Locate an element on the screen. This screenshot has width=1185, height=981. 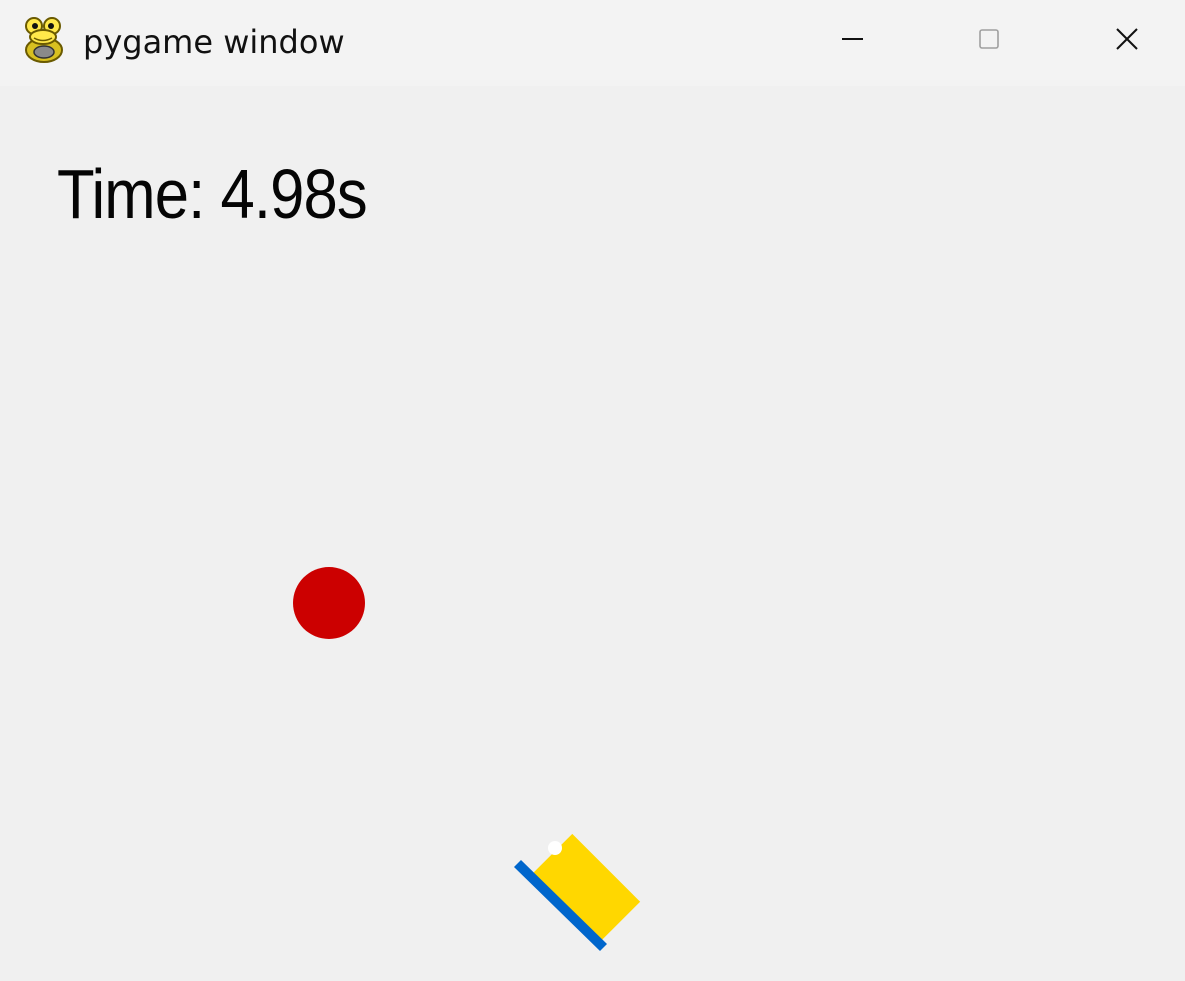
close-button is located at coordinates (1121, 40).